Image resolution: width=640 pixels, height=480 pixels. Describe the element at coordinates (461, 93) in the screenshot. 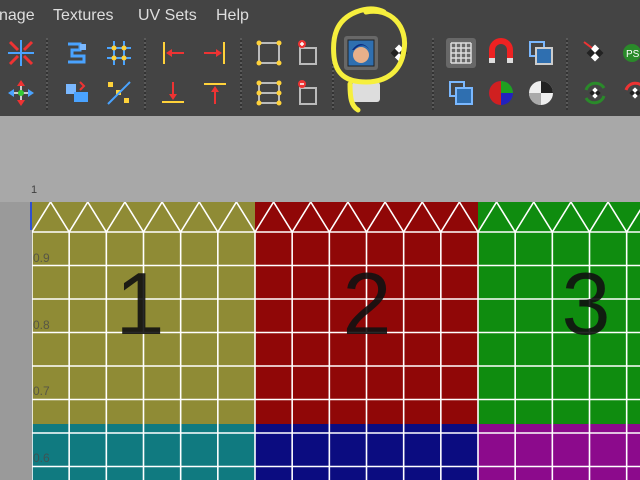

I see `shaded-uv-icon` at that location.